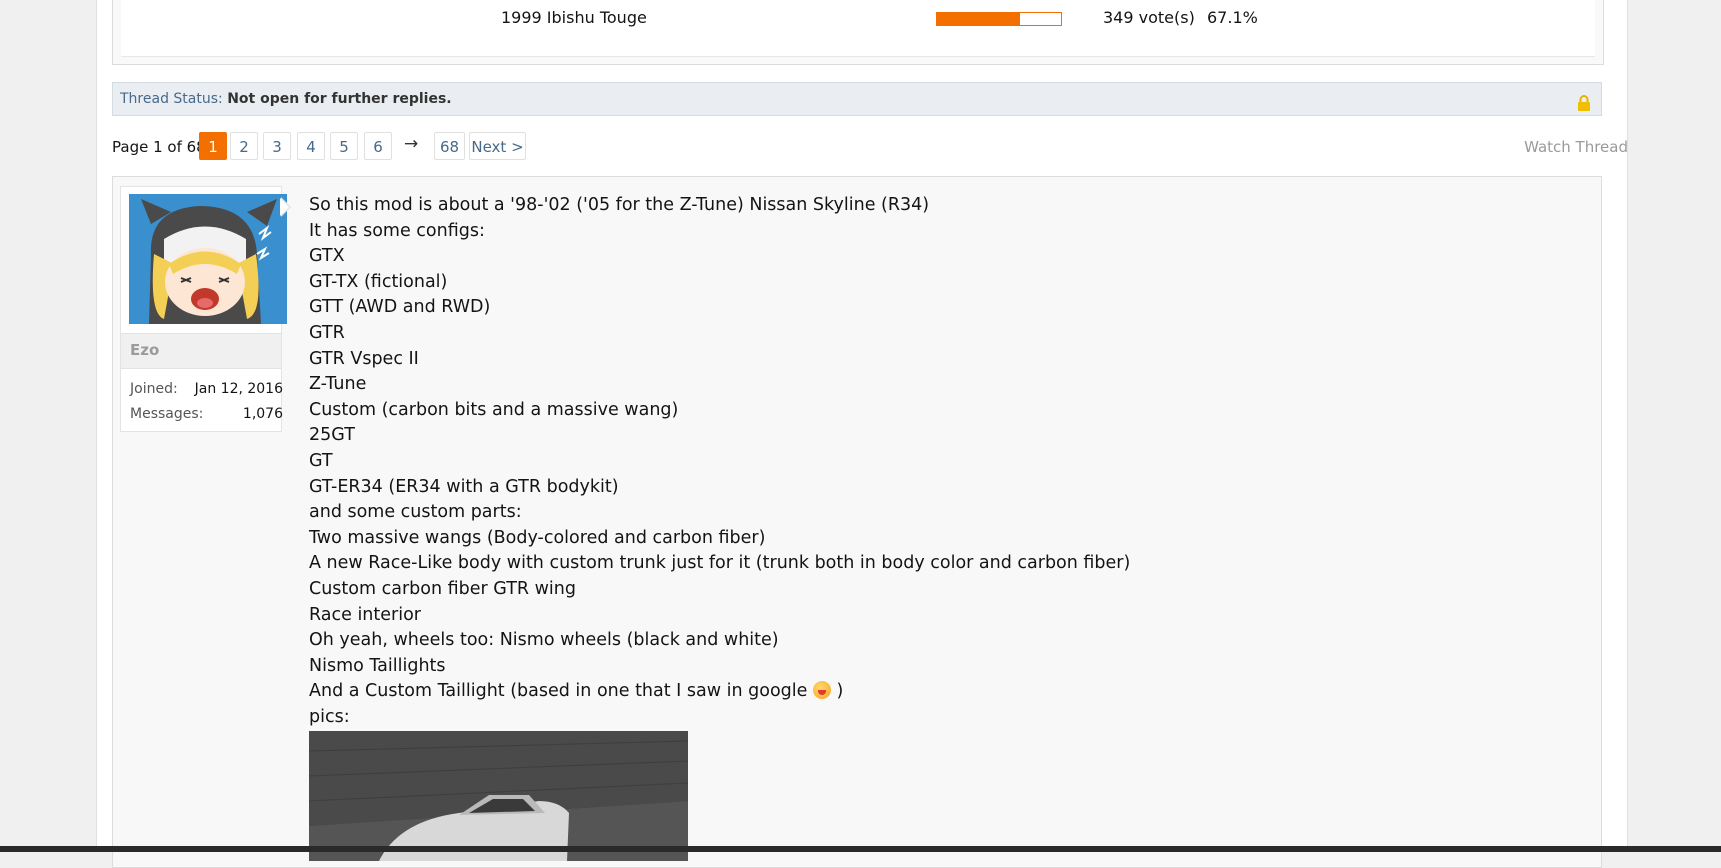  Describe the element at coordinates (311, 146) in the screenshot. I see `page-link-4: 4` at that location.